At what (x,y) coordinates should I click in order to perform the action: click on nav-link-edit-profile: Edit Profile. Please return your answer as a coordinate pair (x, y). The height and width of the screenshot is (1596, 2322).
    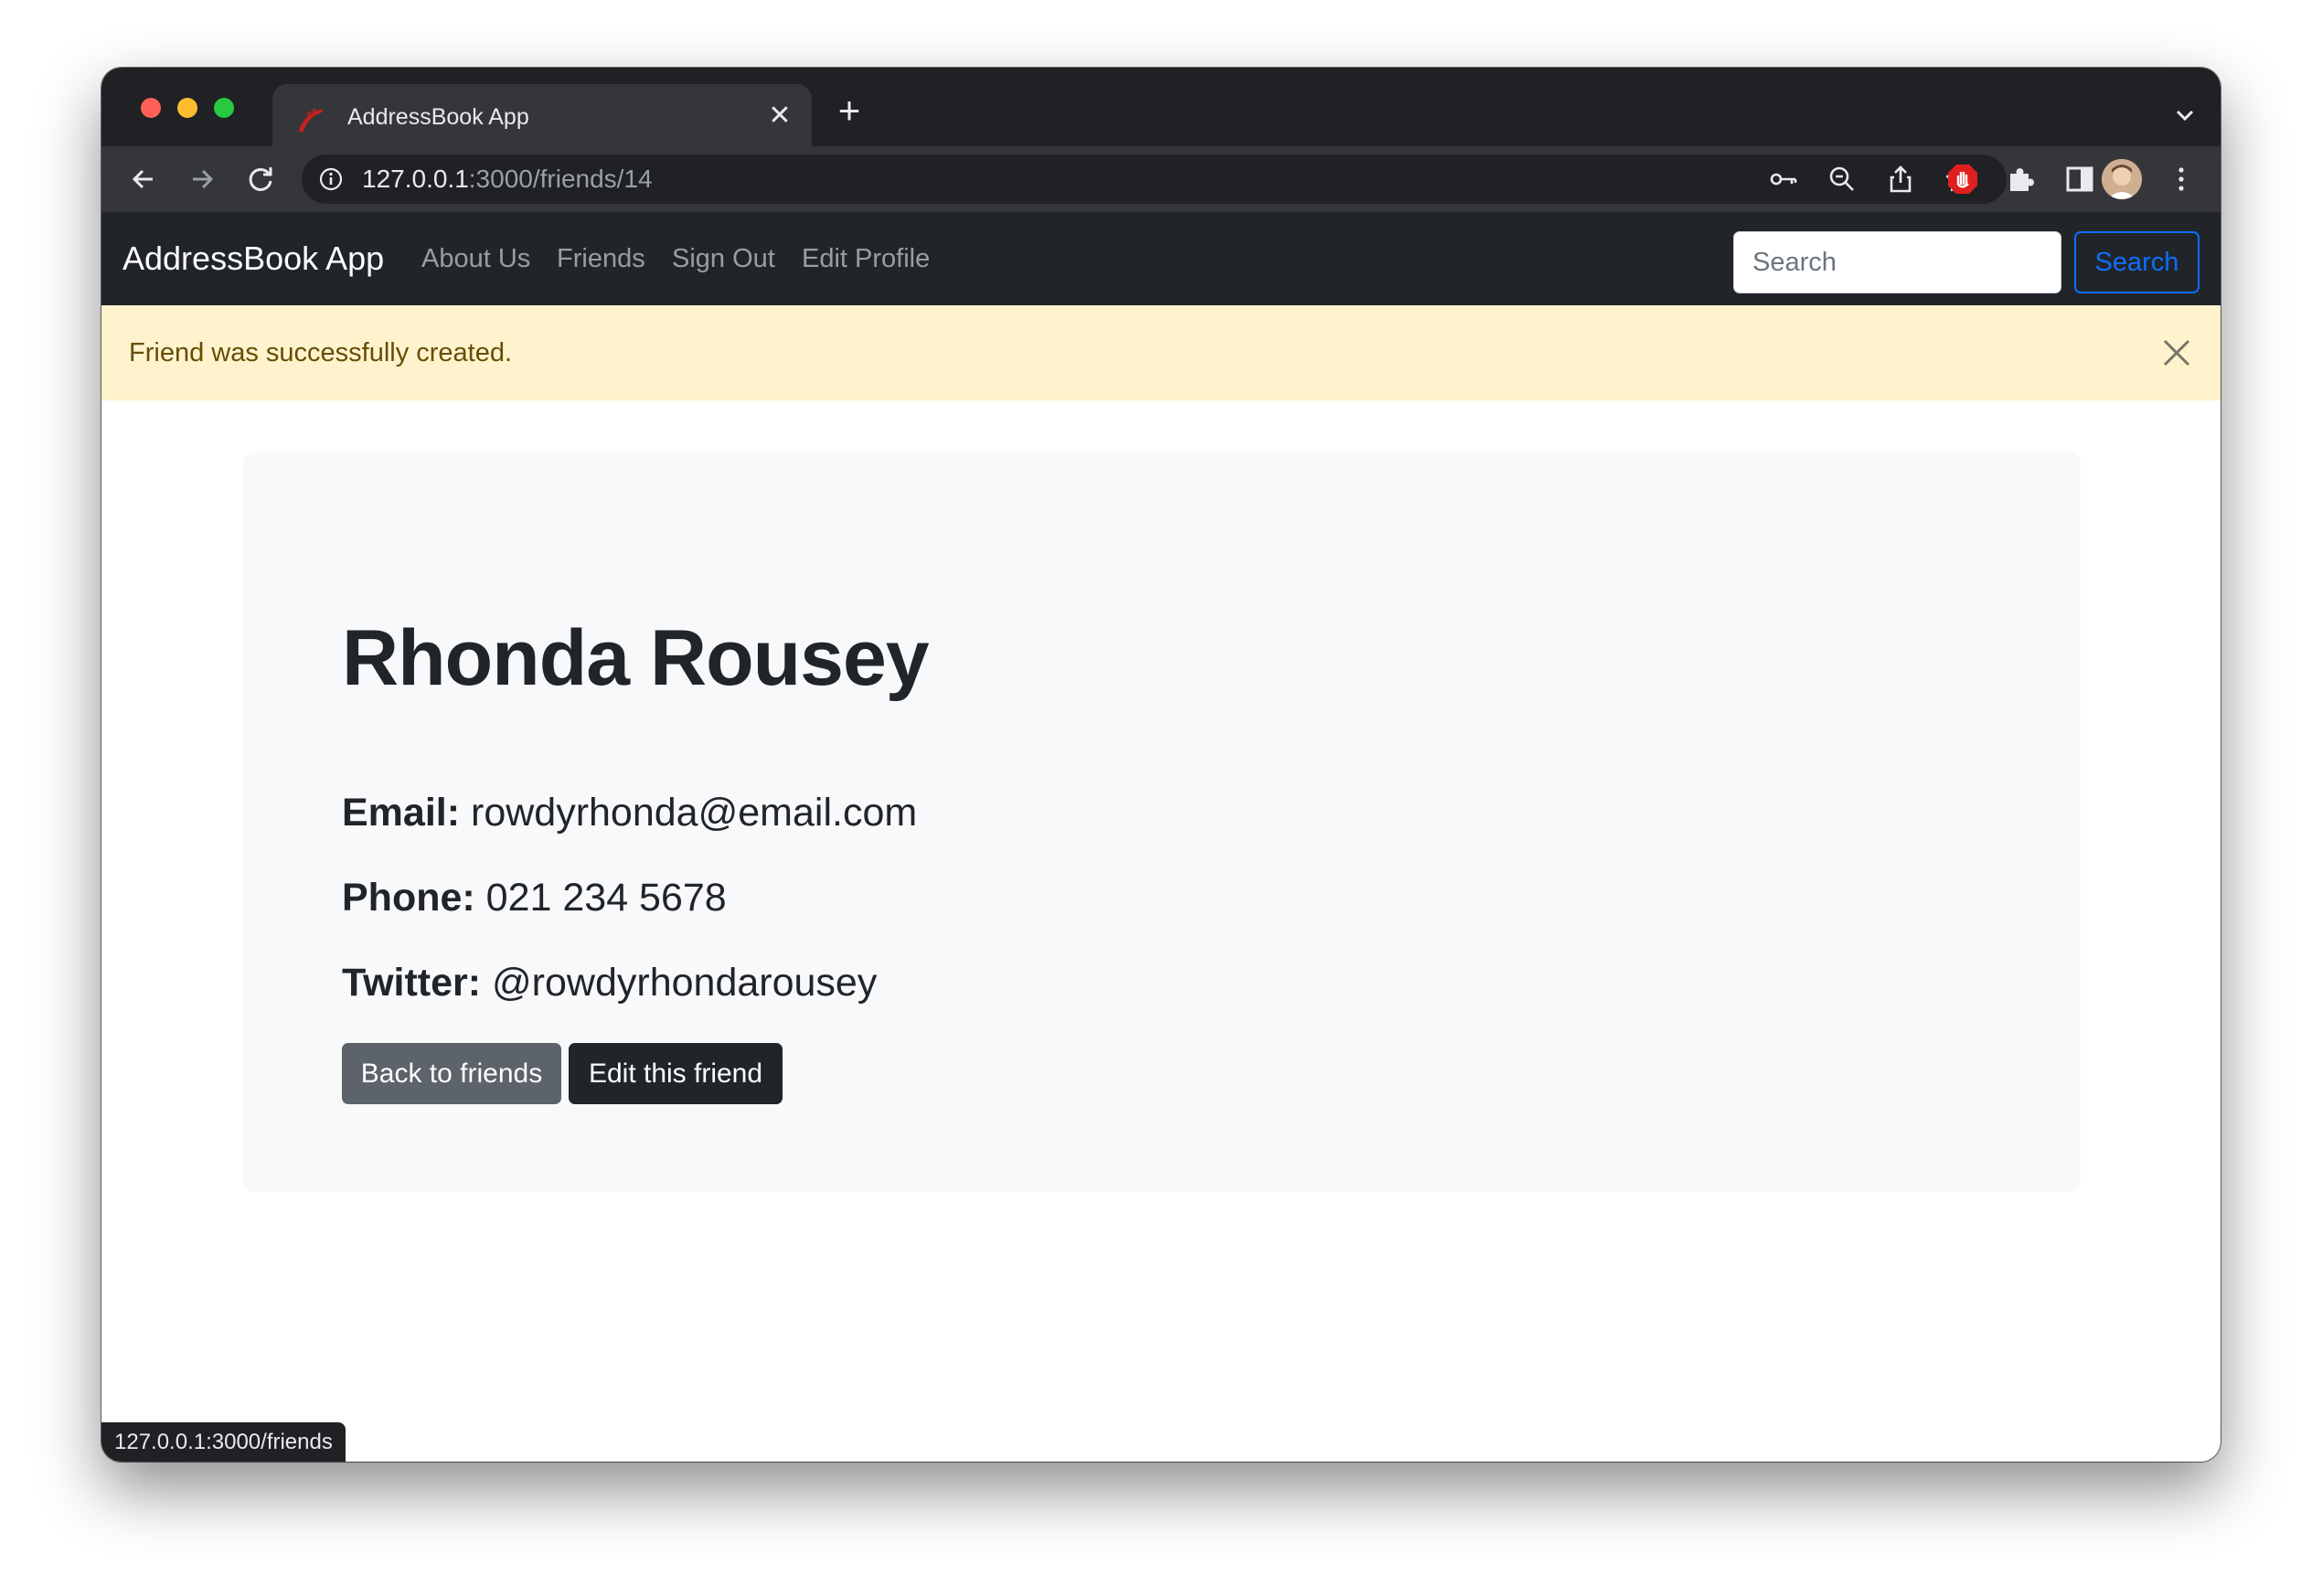
    Looking at the image, I should click on (866, 258).